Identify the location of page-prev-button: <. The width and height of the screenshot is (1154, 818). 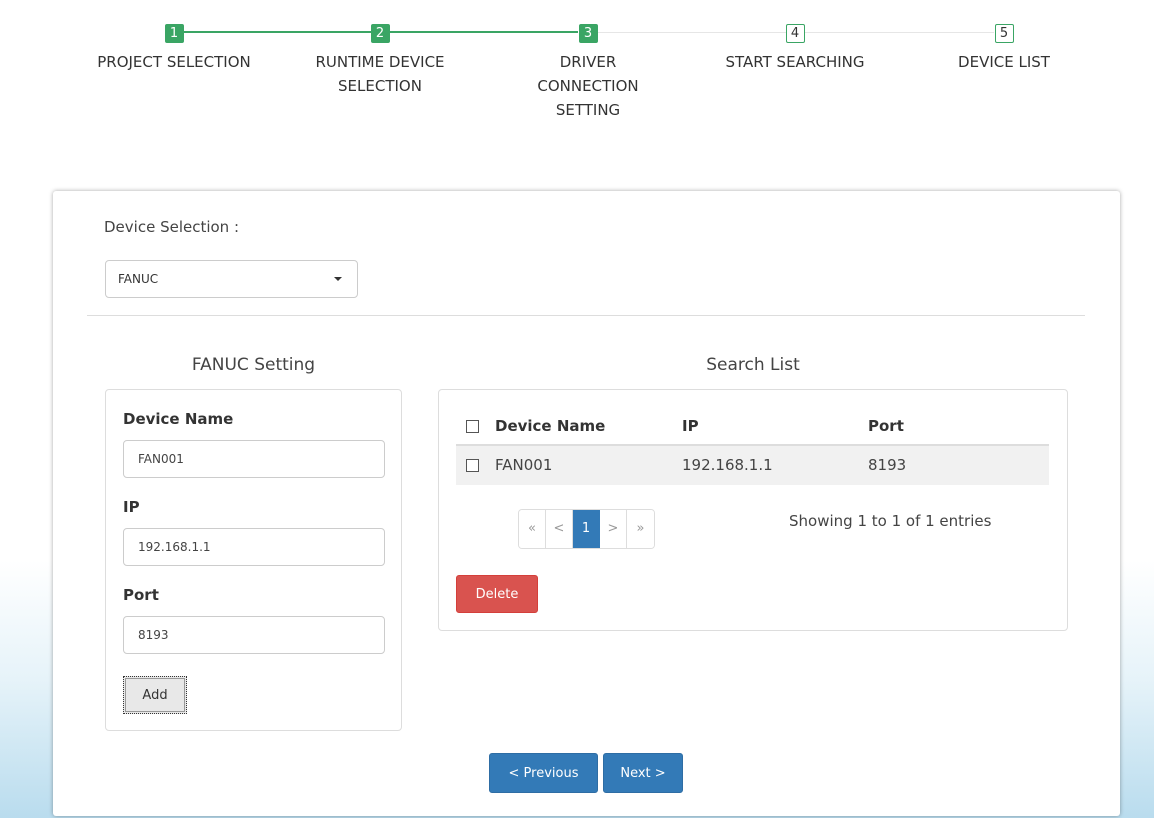
(559, 529).